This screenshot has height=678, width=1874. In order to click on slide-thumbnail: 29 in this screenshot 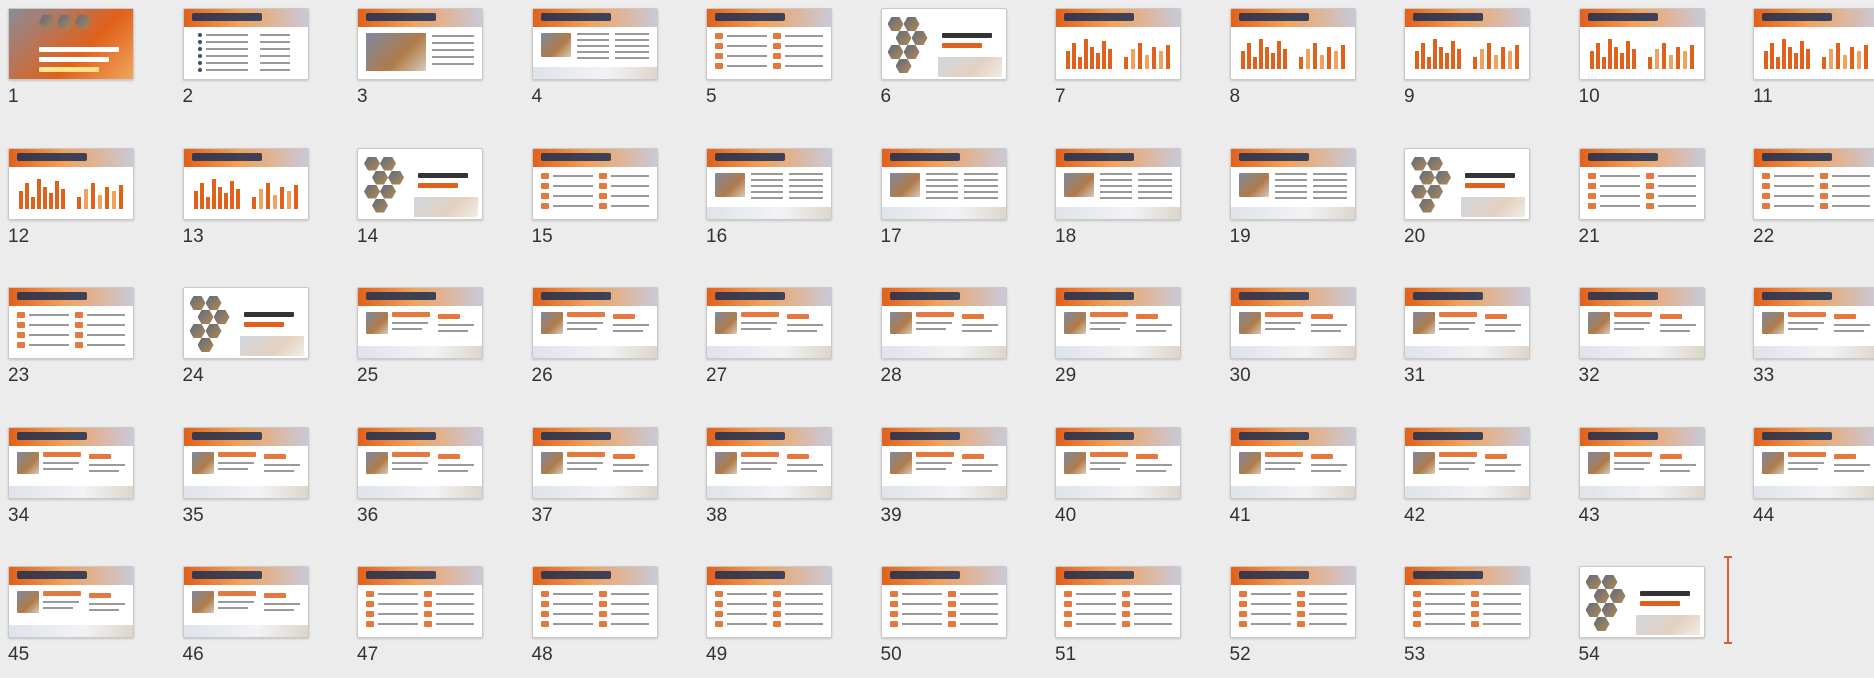, I will do `click(1127, 339)`.